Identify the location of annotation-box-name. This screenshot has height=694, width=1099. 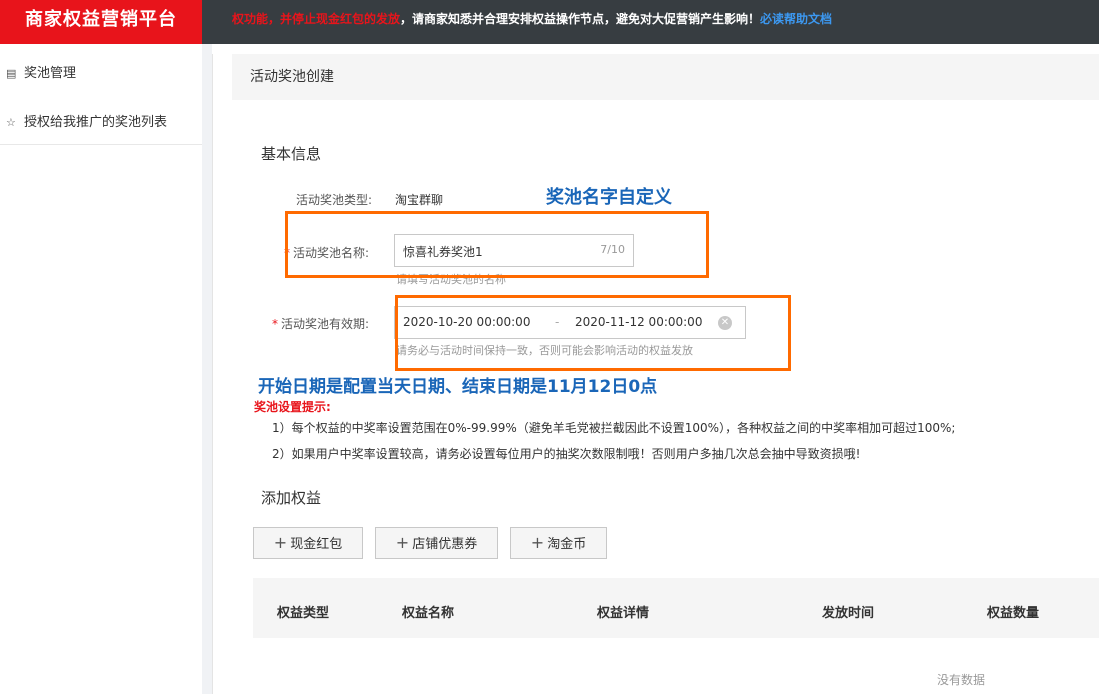
(497, 244).